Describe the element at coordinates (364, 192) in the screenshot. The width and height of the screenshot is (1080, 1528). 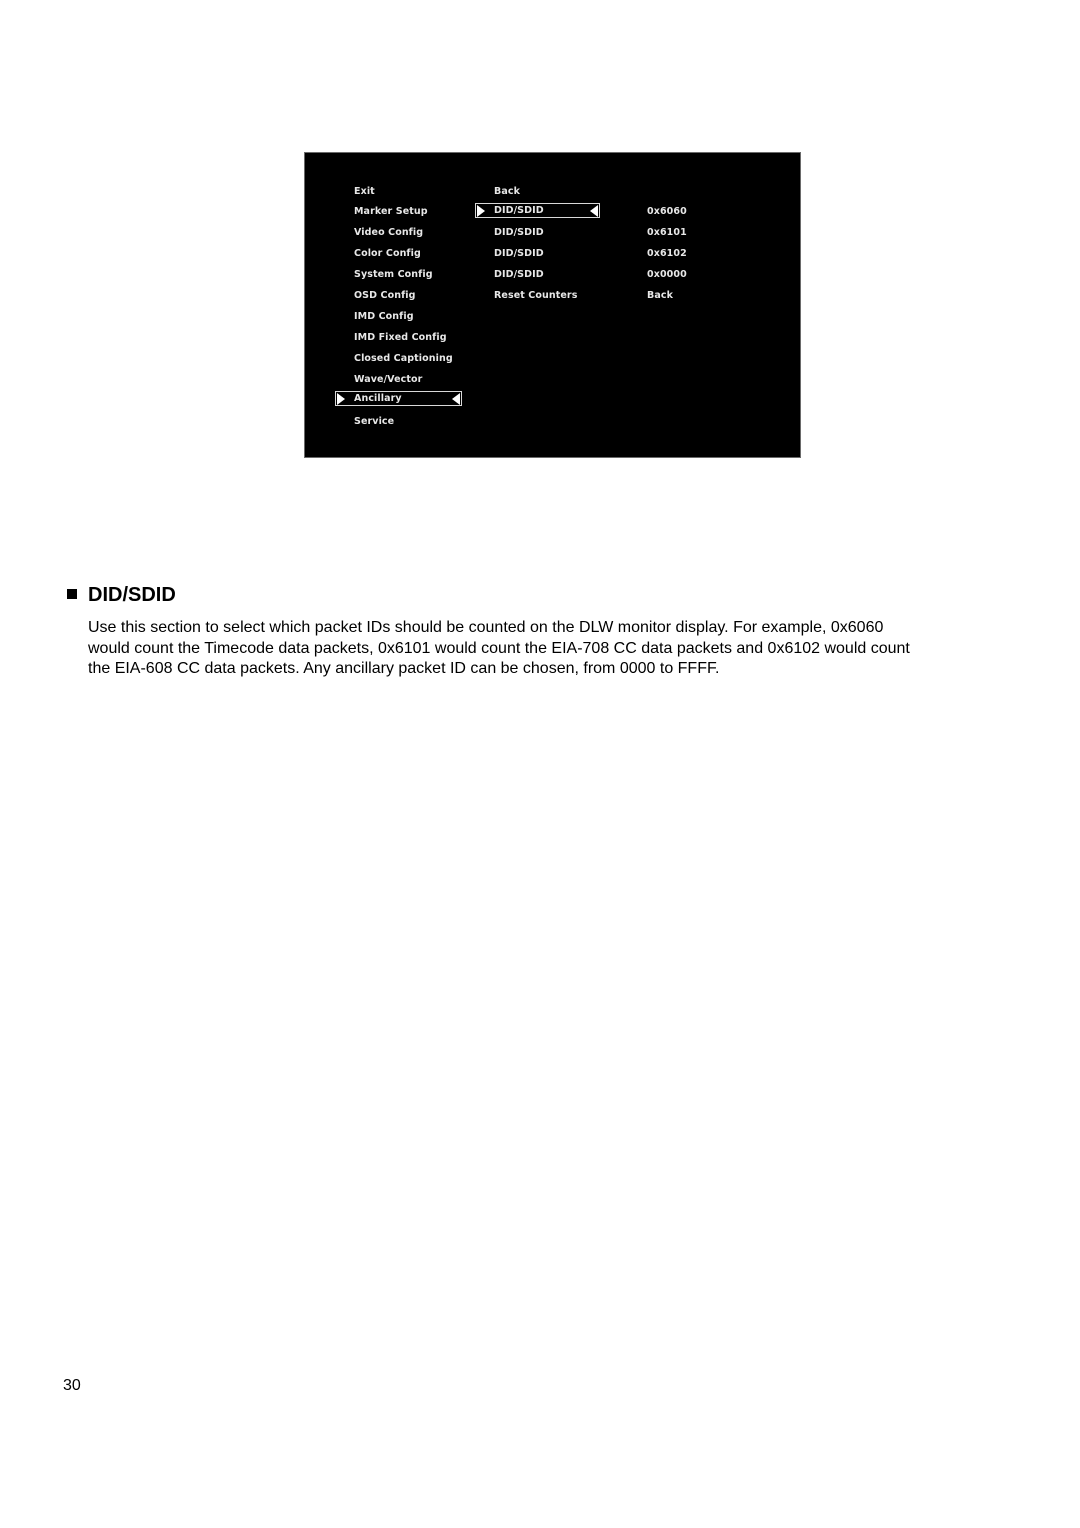
I see `main-menu-item-exit: Exit` at that location.